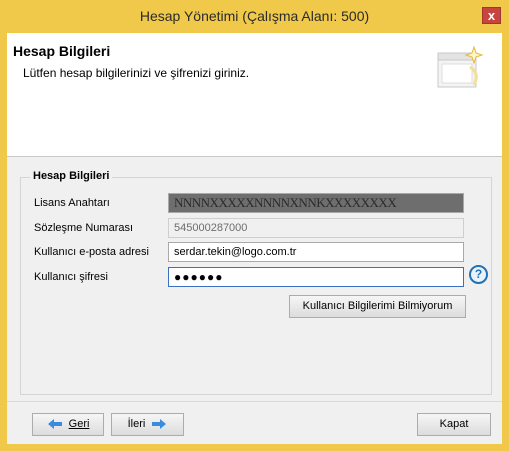 This screenshot has height=451, width=509. Describe the element at coordinates (478, 274) in the screenshot. I see `question-mark-icon: ?` at that location.